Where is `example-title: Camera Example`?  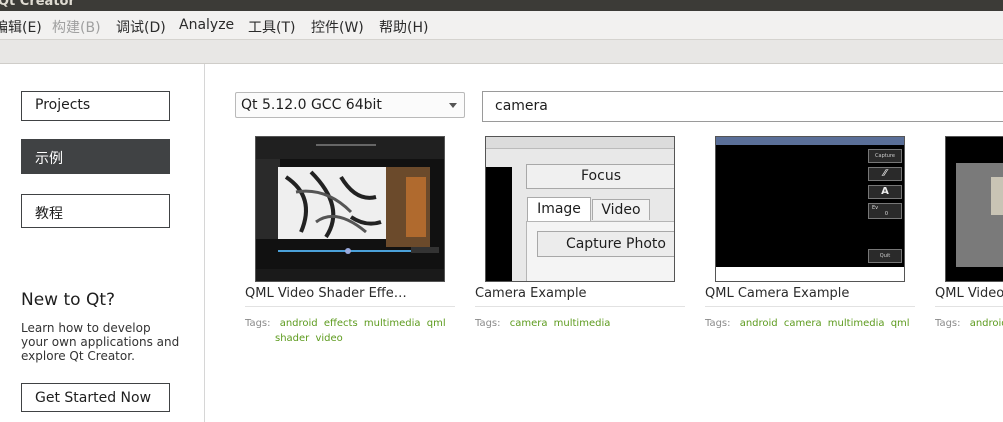
example-title: Camera Example is located at coordinates (580, 296).